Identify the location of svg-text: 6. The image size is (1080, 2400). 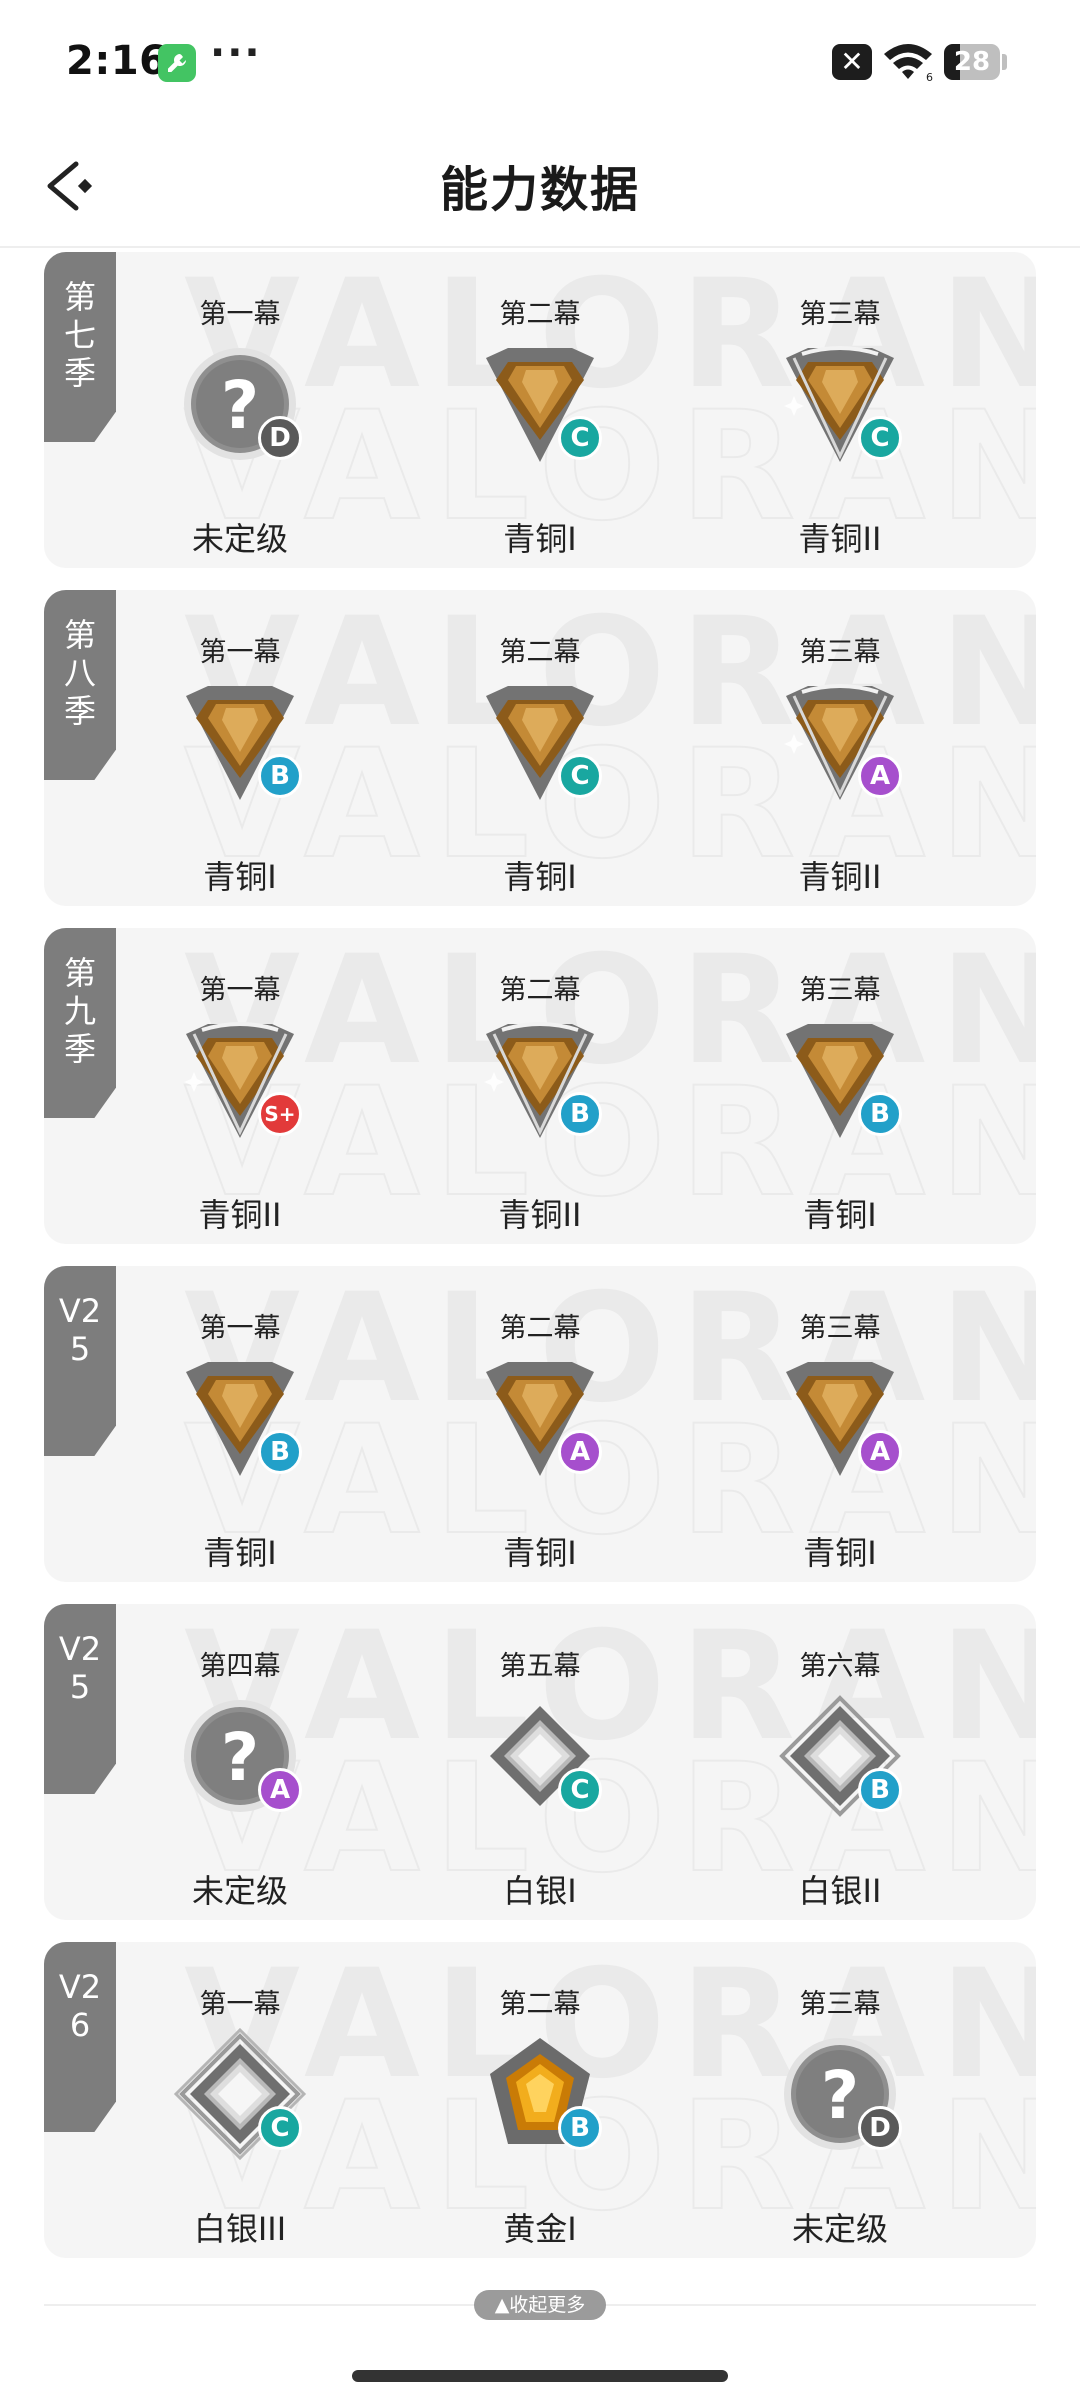
(929, 76).